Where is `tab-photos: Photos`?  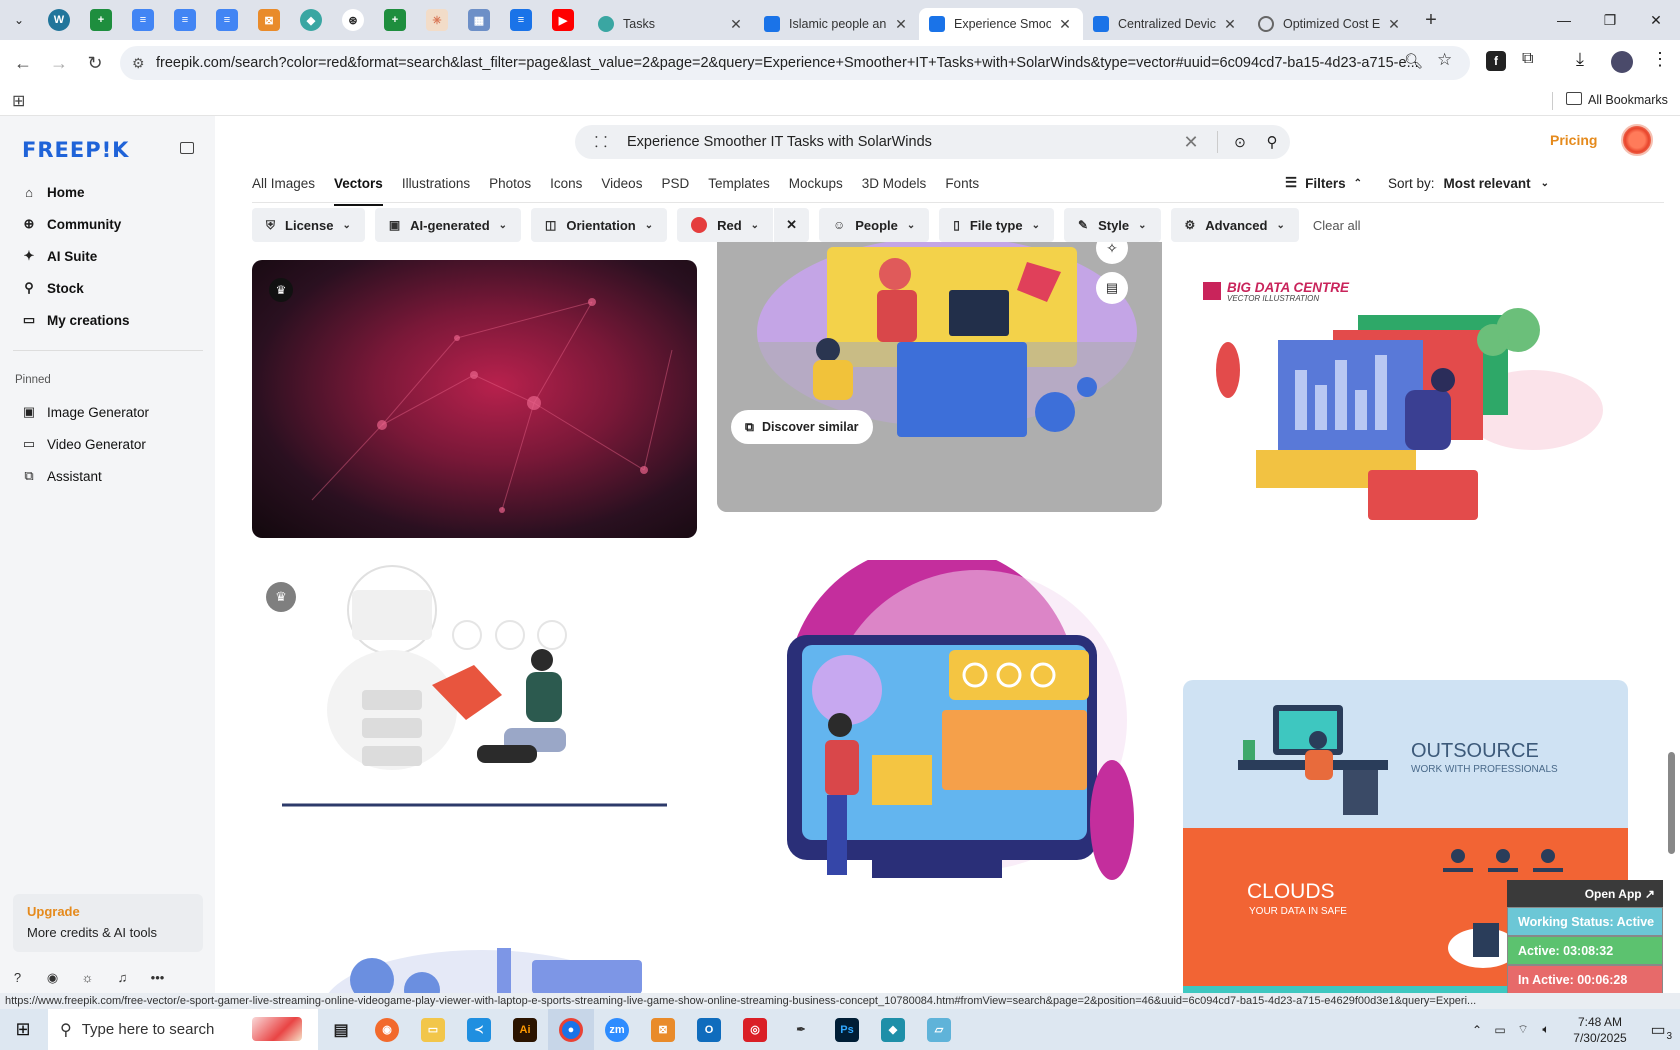
tab-photos: Photos is located at coordinates (510, 189).